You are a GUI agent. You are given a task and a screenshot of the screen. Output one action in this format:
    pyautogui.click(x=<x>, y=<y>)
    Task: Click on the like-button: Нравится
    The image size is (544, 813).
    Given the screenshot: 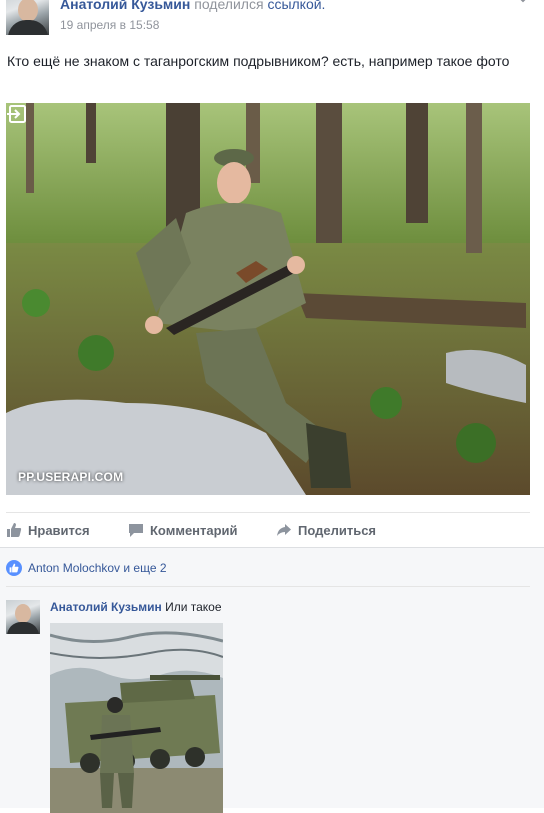 What is the action you would take?
    pyautogui.click(x=48, y=530)
    